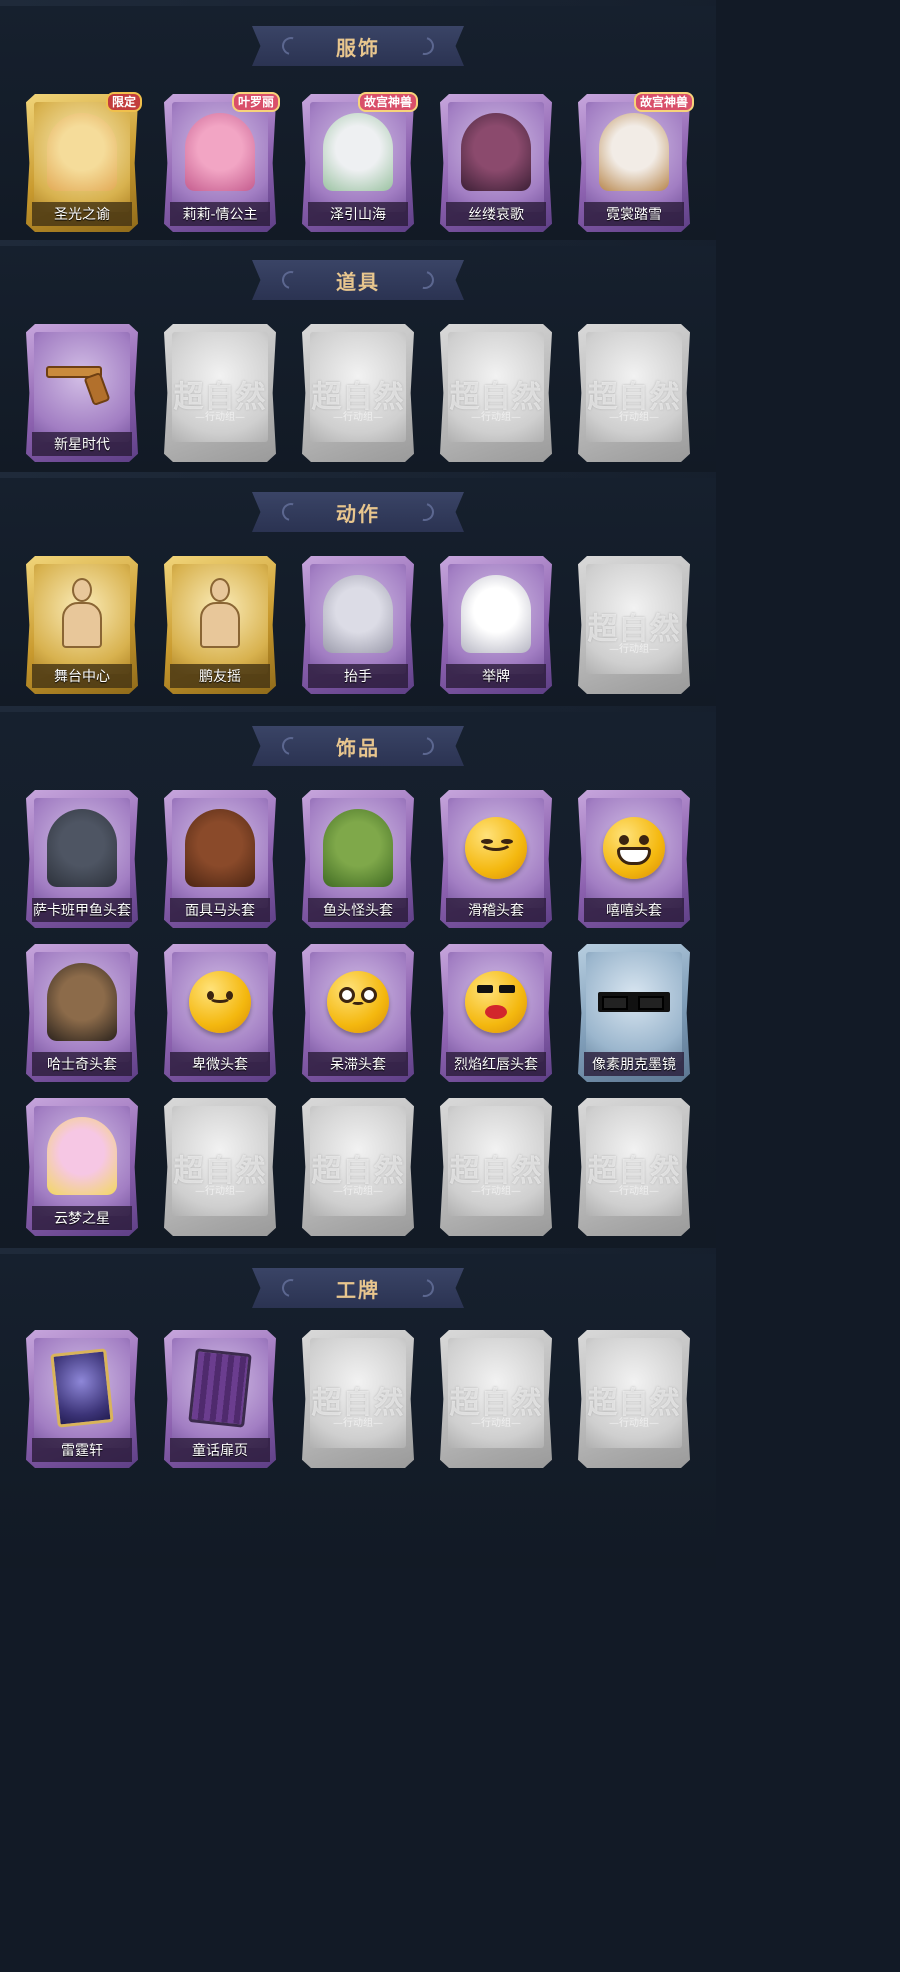  What do you see at coordinates (82, 445) in the screenshot?
I see `card-label: 新星时代` at bounding box center [82, 445].